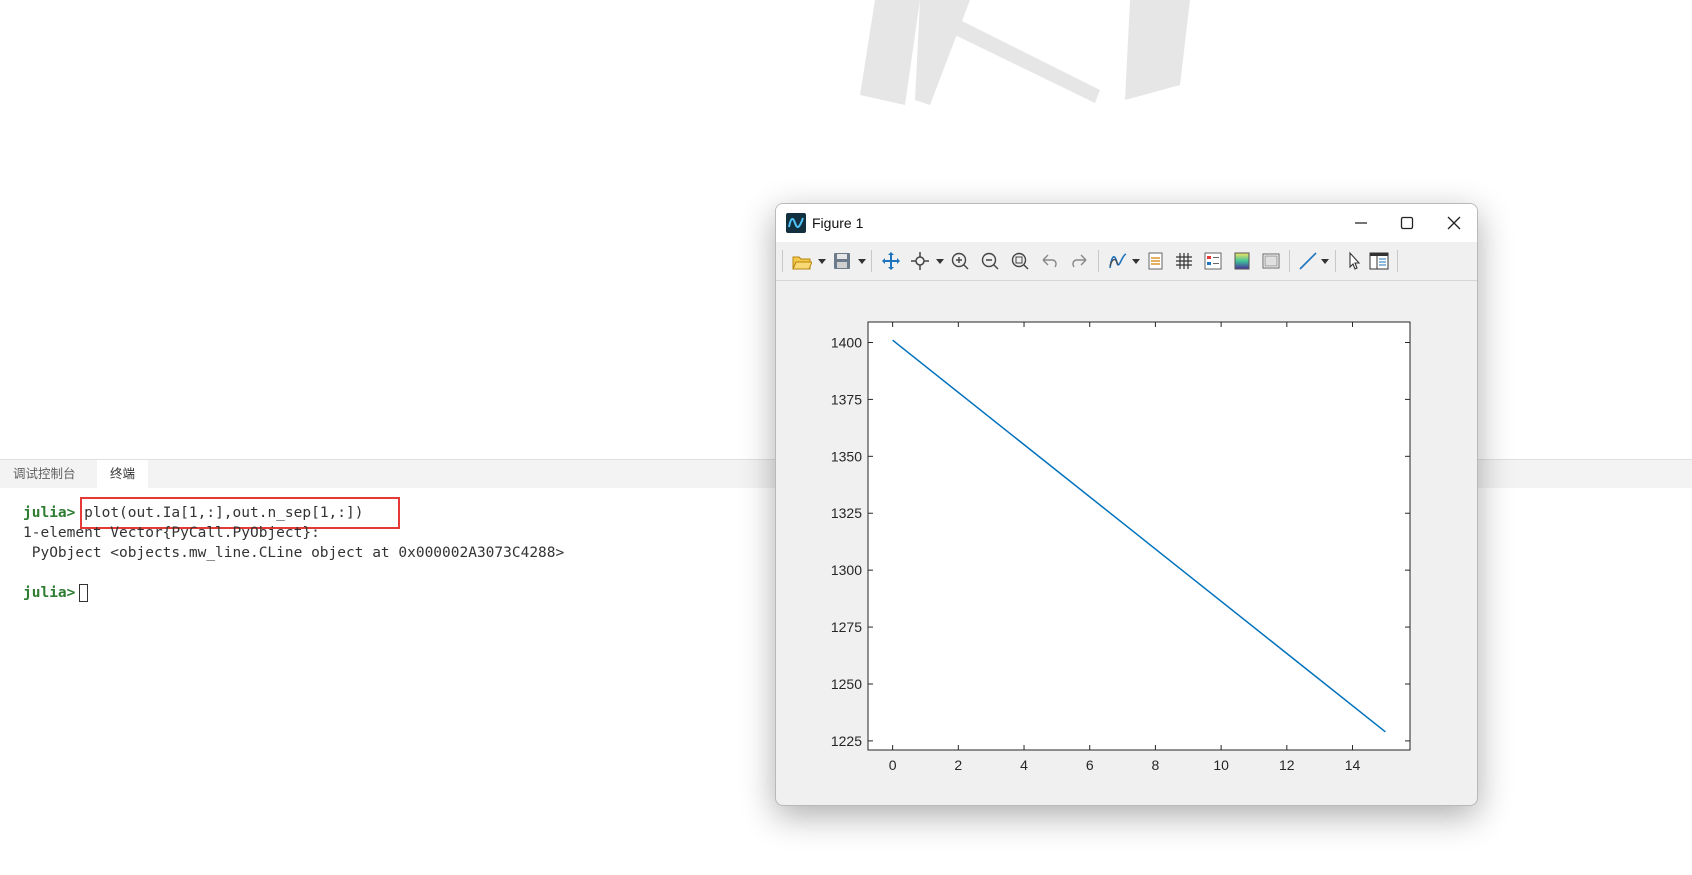 The image size is (1692, 875). What do you see at coordinates (802, 261) in the screenshot?
I see `open-file-icon` at bounding box center [802, 261].